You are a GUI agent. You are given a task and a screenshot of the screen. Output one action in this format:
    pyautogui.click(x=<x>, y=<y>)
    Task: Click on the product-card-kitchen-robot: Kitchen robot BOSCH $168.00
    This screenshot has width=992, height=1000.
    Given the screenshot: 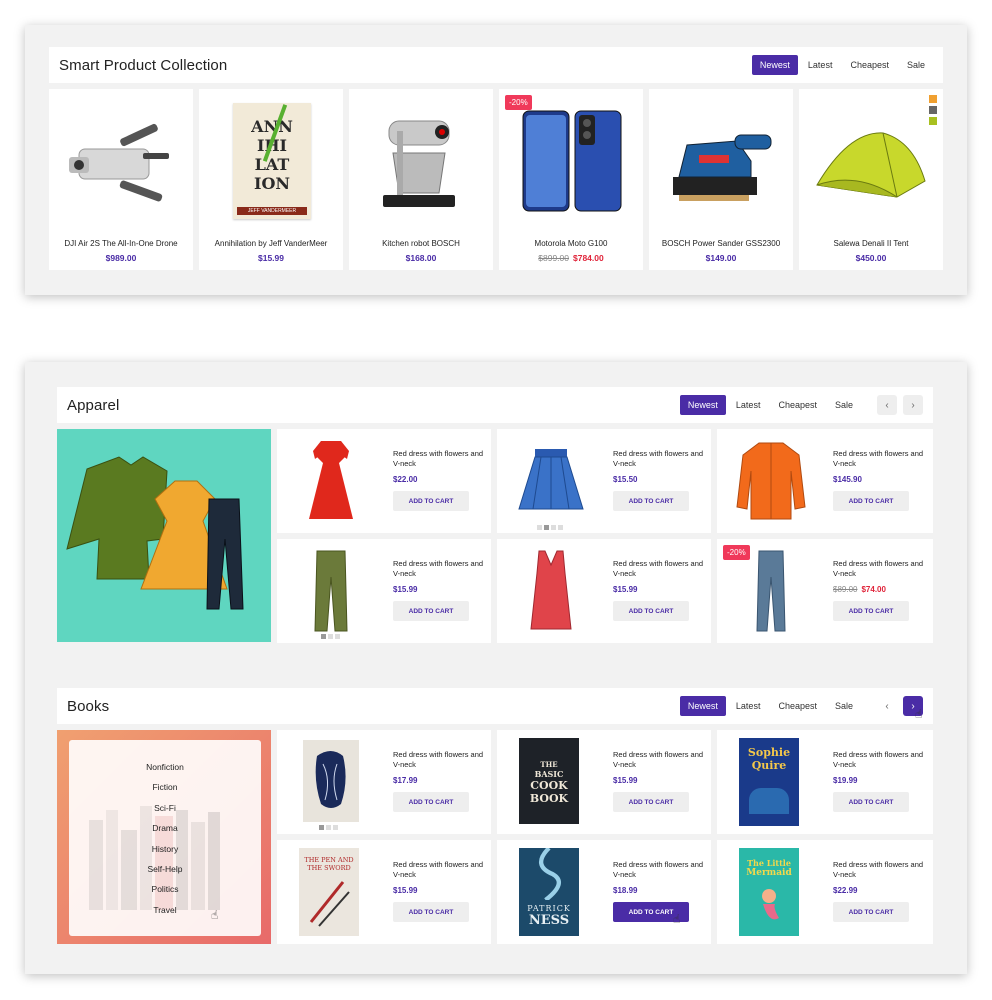 What is the action you would take?
    pyautogui.click(x=421, y=179)
    